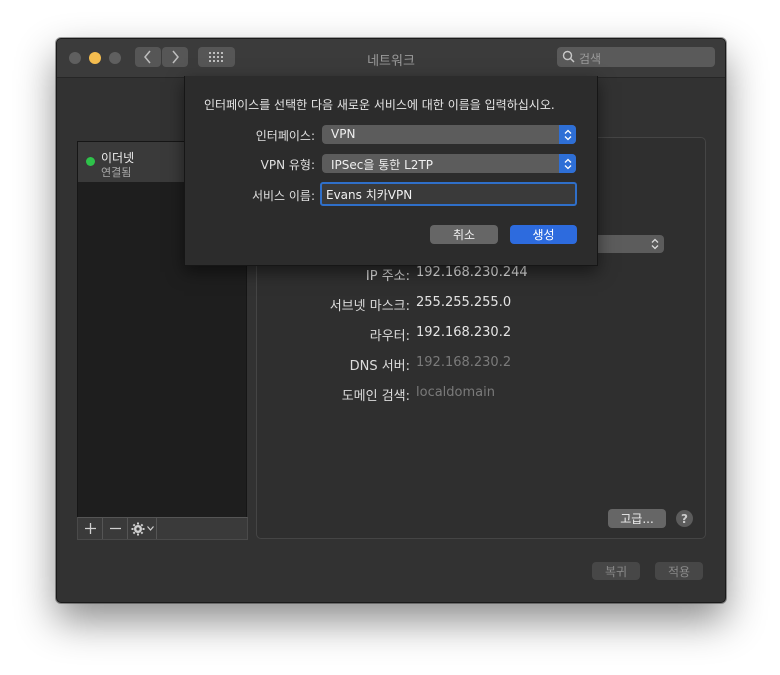 Image resolution: width=780 pixels, height=675 pixels. What do you see at coordinates (90, 161) in the screenshot?
I see `status-dot-icon` at bounding box center [90, 161].